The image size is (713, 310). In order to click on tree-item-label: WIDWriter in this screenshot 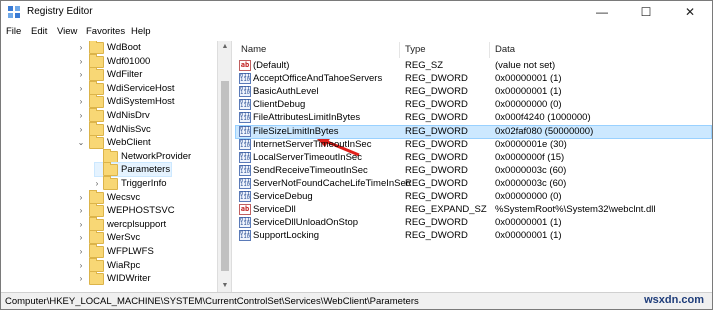, I will do `click(129, 279)`.